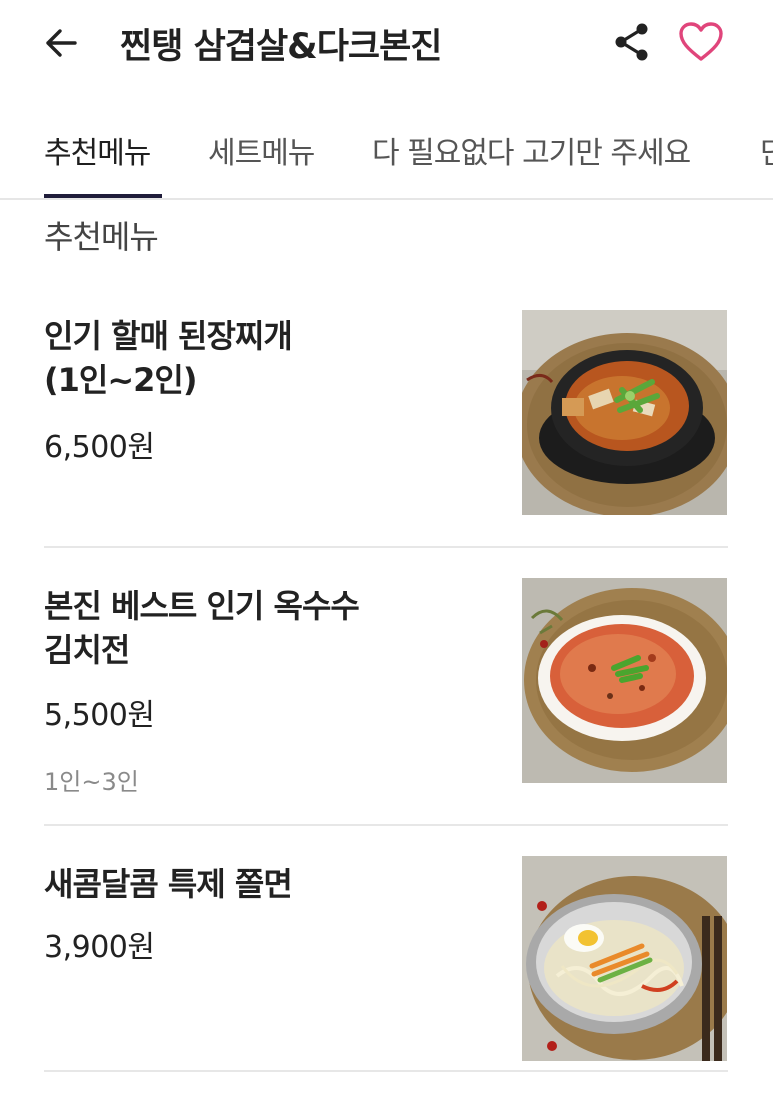  I want to click on tab-recommended: 추천메뉴, so click(97, 150).